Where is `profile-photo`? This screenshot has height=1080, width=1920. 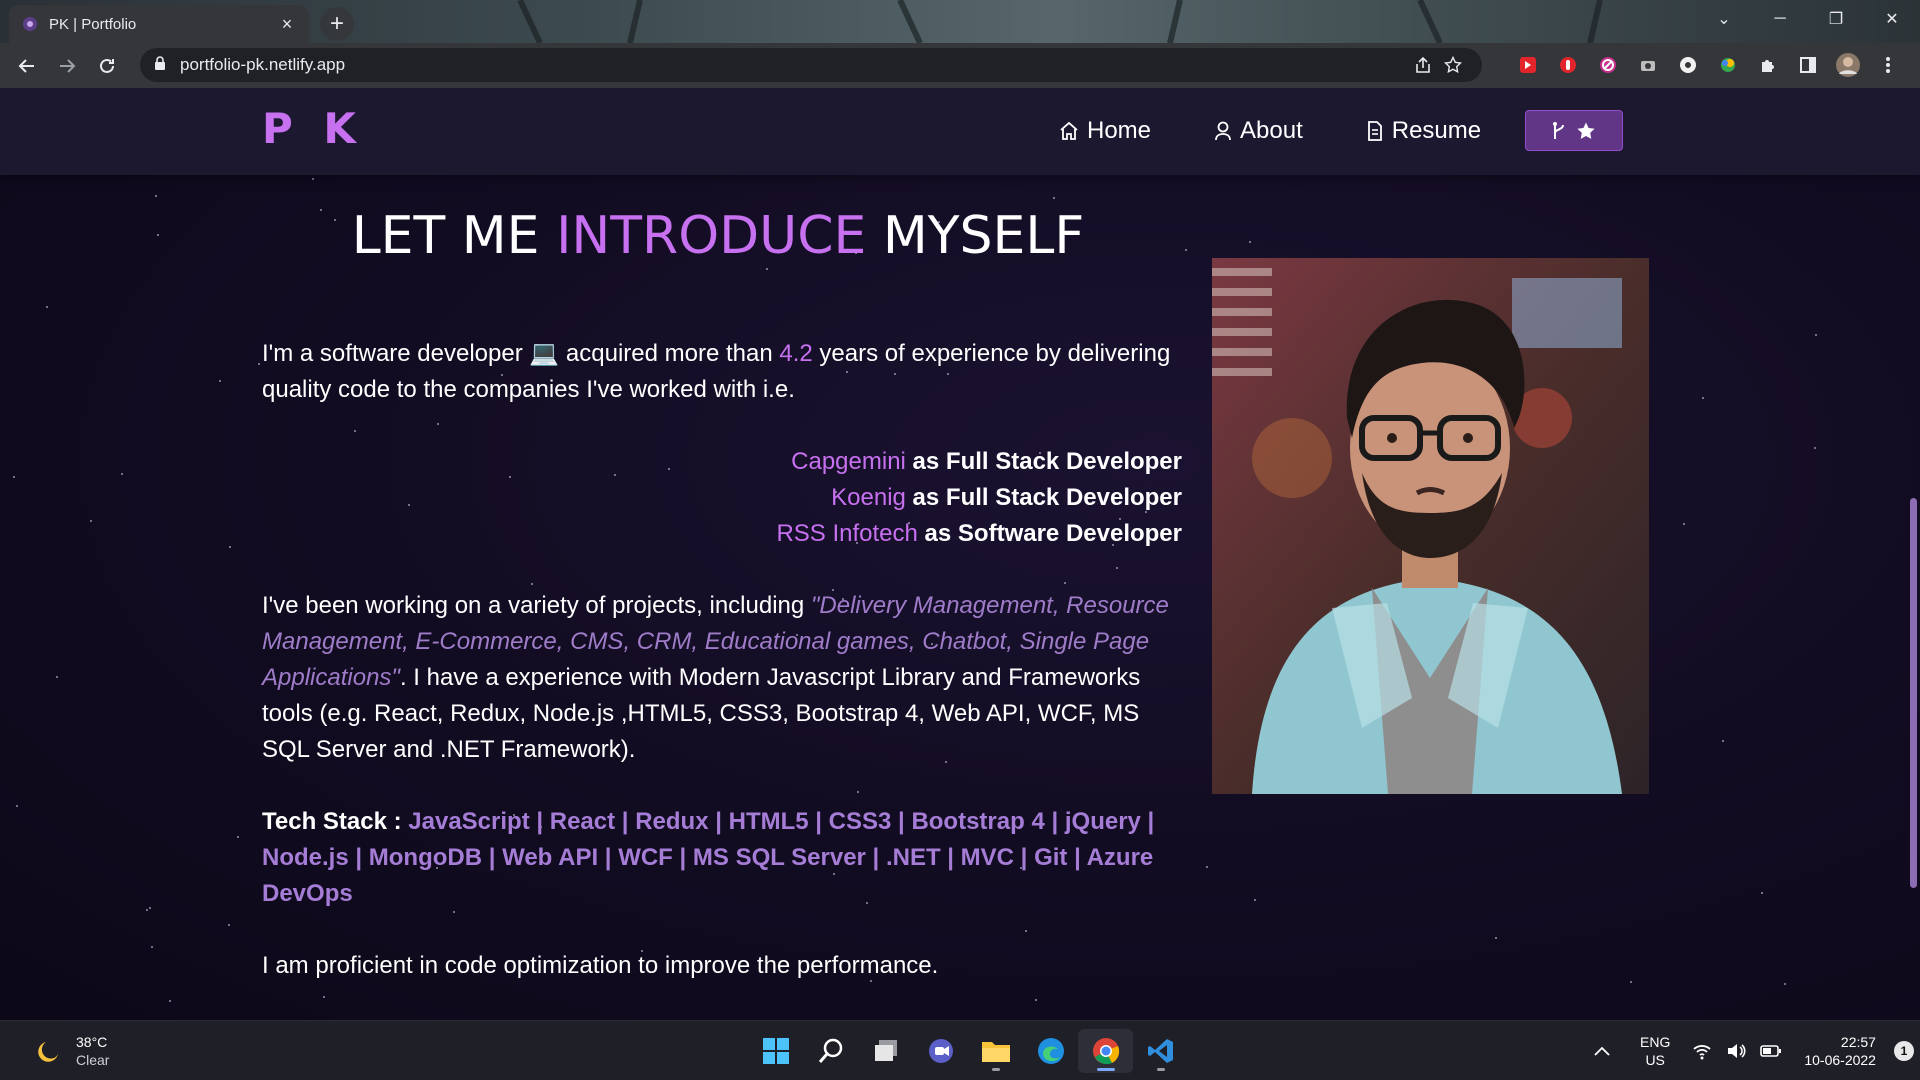
profile-photo is located at coordinates (1430, 526).